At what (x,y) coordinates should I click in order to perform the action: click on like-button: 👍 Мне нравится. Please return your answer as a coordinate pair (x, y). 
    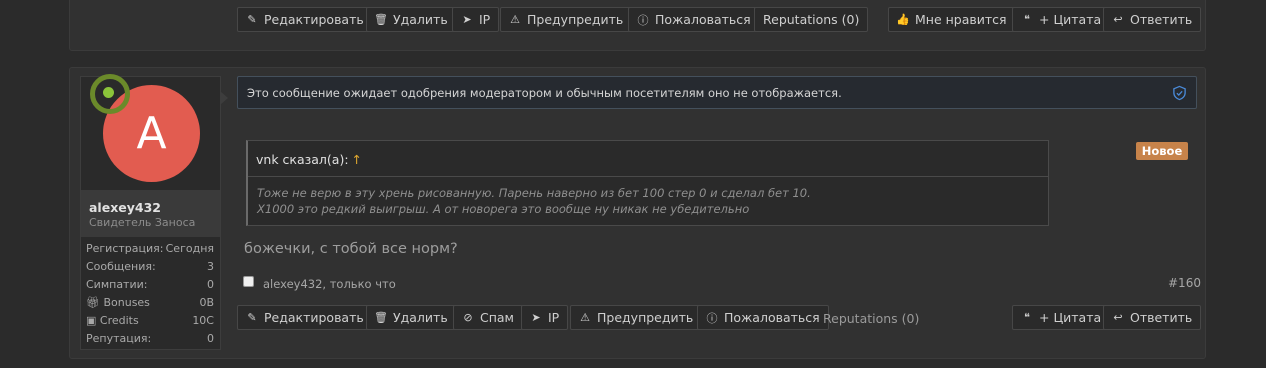
    Looking at the image, I should click on (952, 19).